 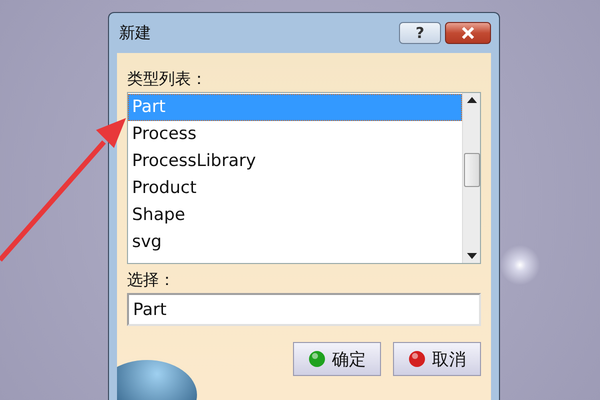 I want to click on list-item: ProcessLibrary, so click(x=295, y=161).